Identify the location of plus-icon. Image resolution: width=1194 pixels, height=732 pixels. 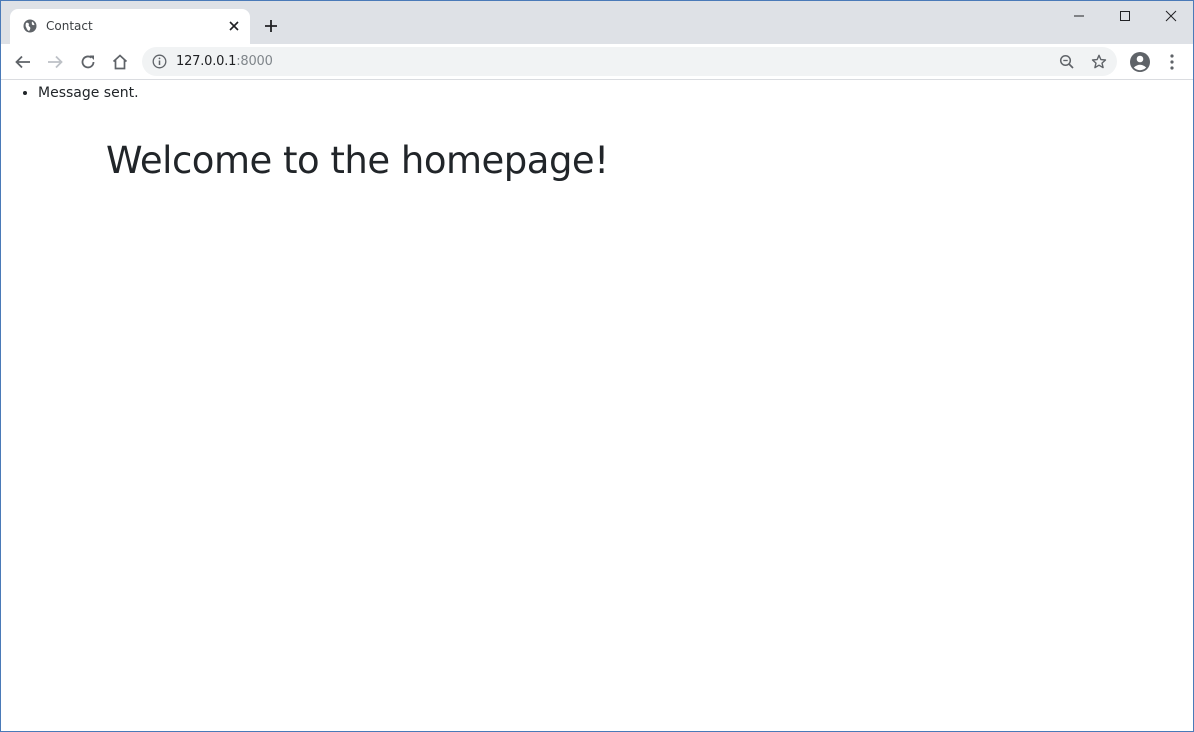
(271, 26).